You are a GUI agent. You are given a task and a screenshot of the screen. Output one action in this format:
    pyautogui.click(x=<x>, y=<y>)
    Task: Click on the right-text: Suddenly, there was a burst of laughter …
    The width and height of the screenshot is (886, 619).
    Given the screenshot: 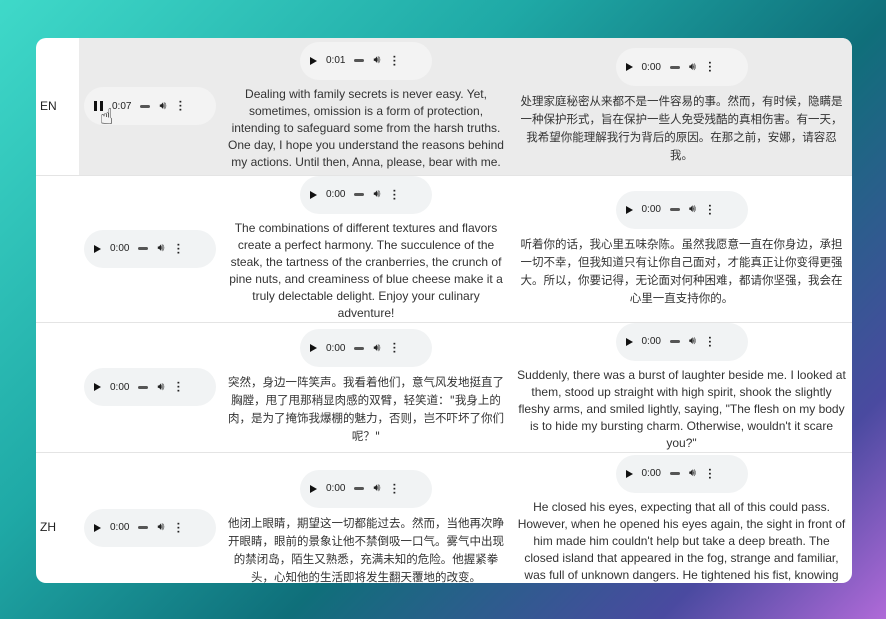 What is the action you would take?
    pyautogui.click(x=681, y=408)
    